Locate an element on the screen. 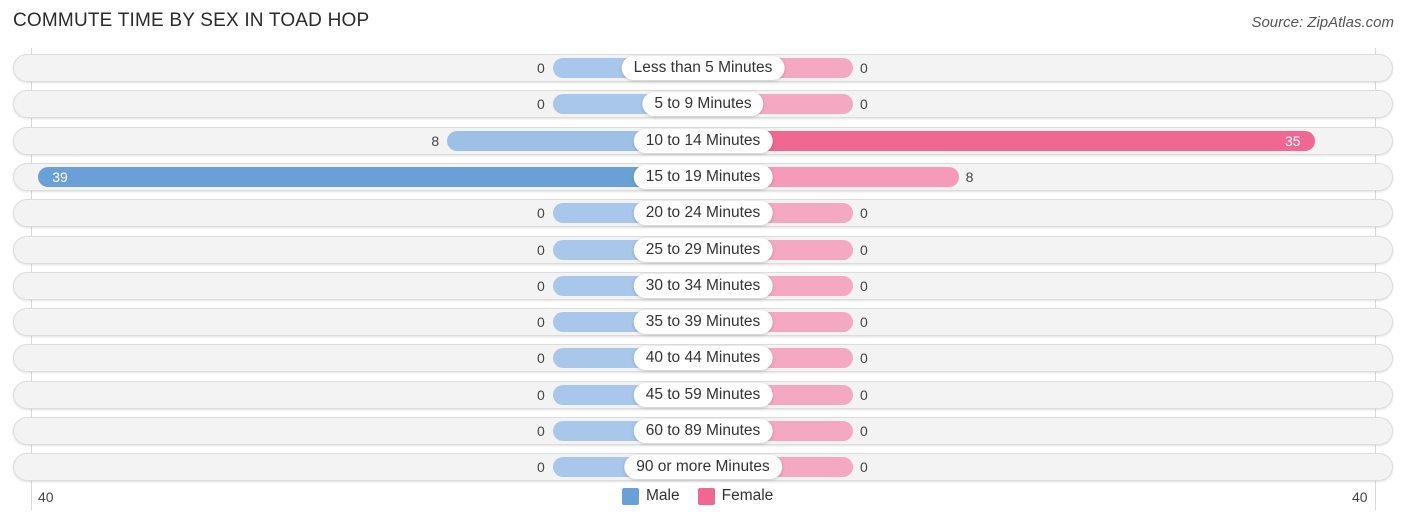 This screenshot has width=1406, height=522. female-swatch-icon is located at coordinates (706, 496).